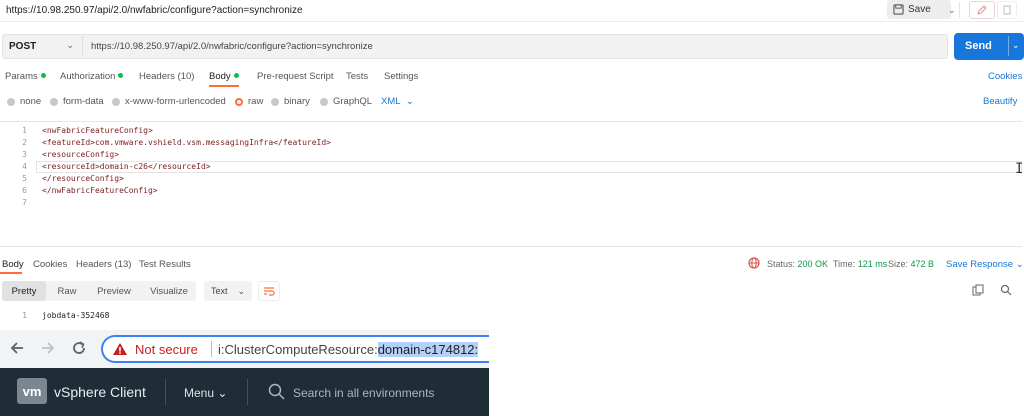  Describe the element at coordinates (24, 178) in the screenshot. I see `line-number: 5` at that location.